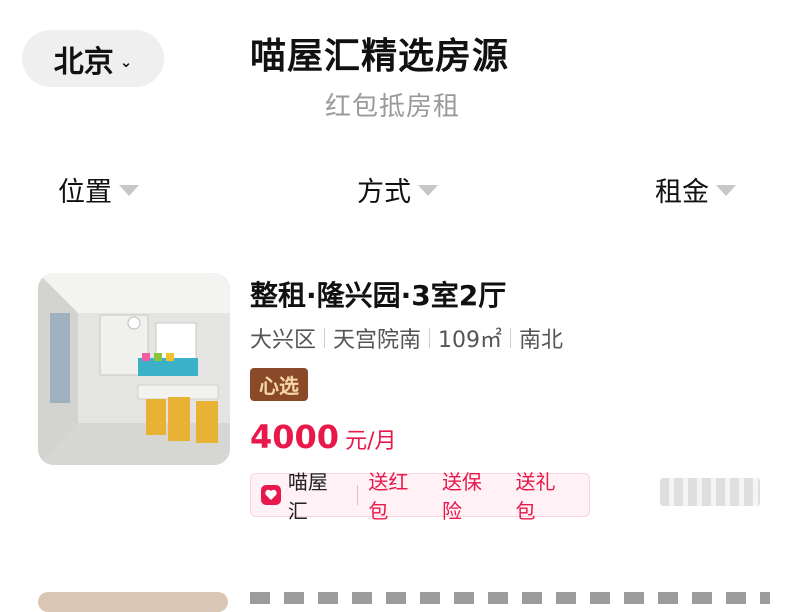 Image resolution: width=800 pixels, height=612 pixels. Describe the element at coordinates (133, 602) in the screenshot. I see `next-listing-photo` at that location.